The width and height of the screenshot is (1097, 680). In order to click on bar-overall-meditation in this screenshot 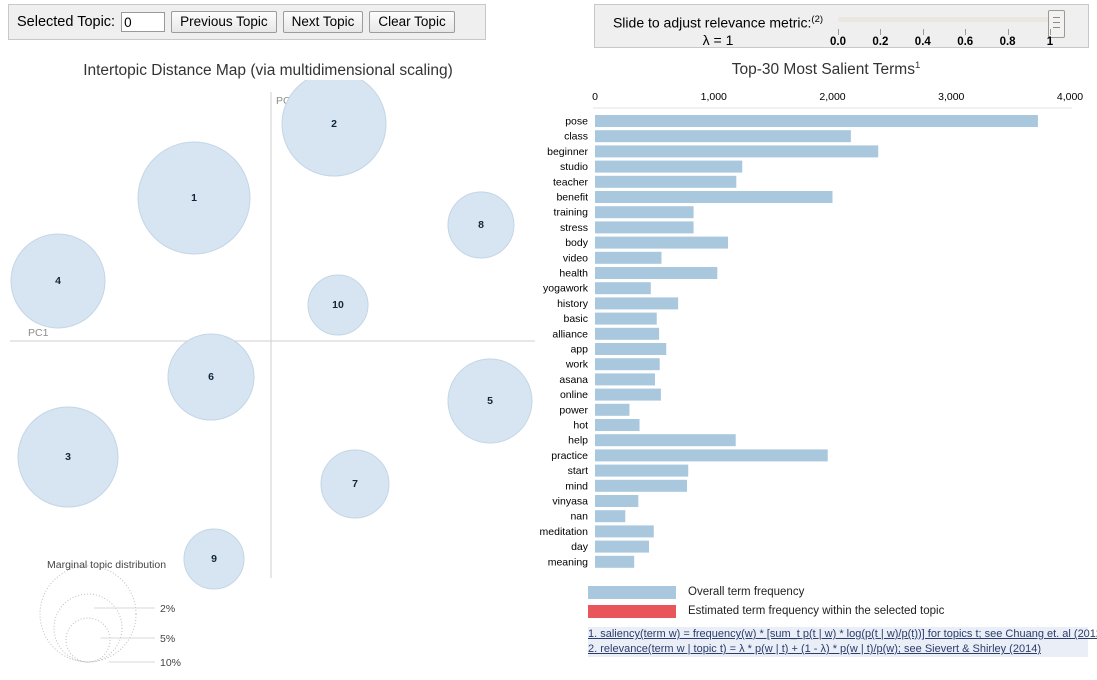, I will do `click(624, 531)`.